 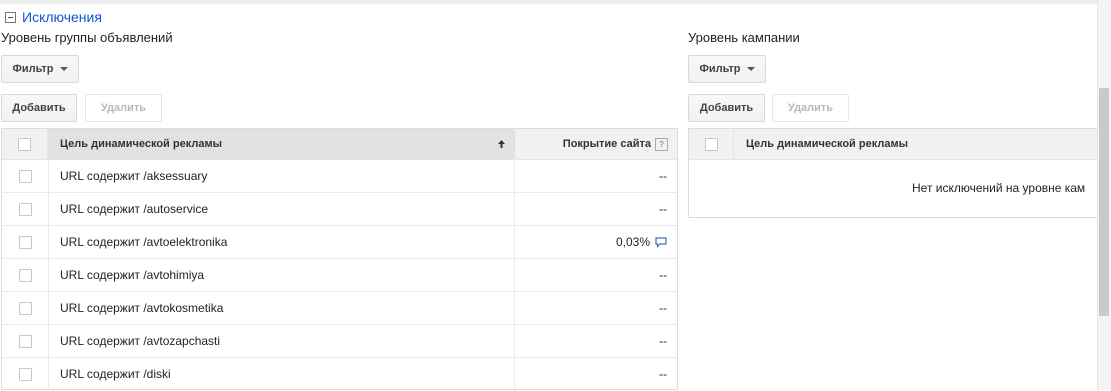 I want to click on campaign-add-button-label: Добавить, so click(x=726, y=108).